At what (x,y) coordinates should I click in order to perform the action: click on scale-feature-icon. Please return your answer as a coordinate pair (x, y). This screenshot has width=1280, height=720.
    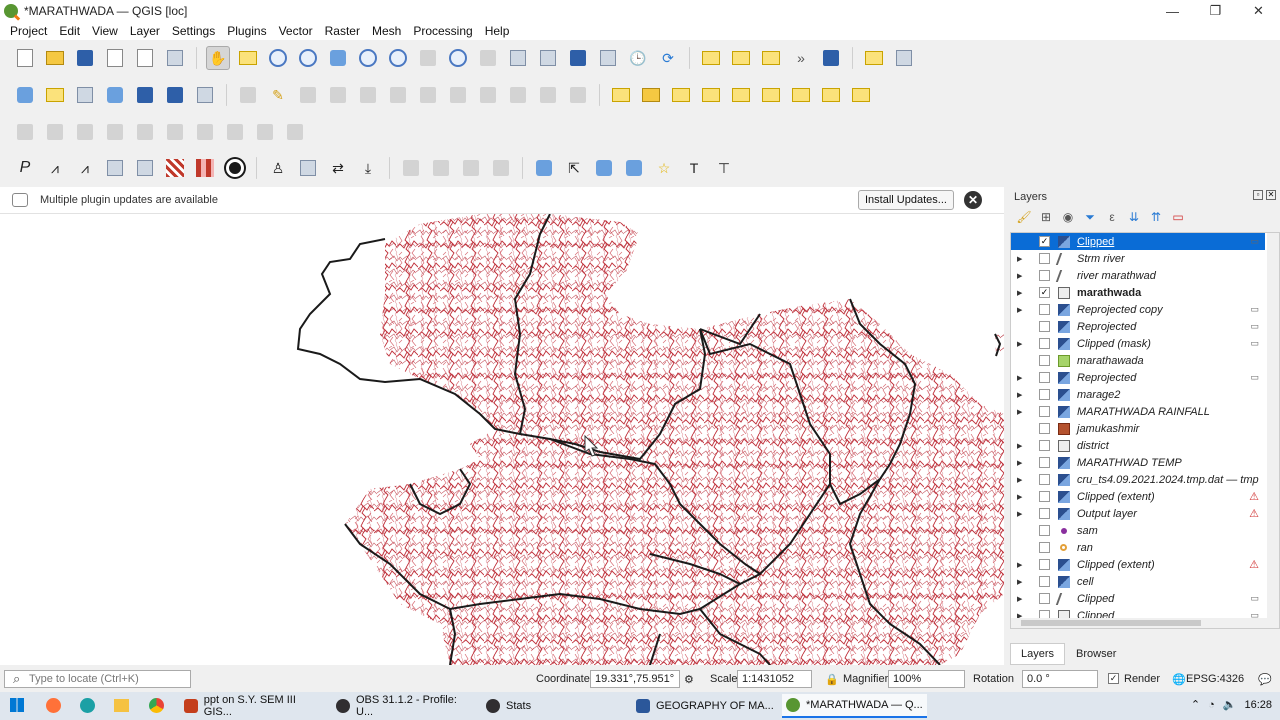
    Looking at the image, I should click on (85, 132).